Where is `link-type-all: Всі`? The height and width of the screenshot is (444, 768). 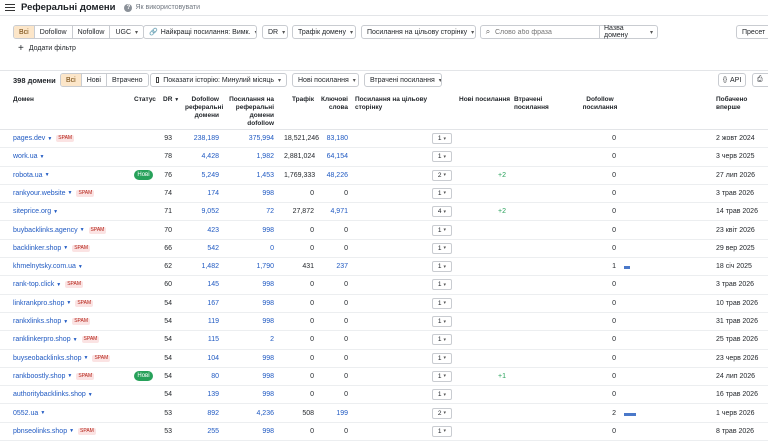 link-type-all: Всі is located at coordinates (24, 32).